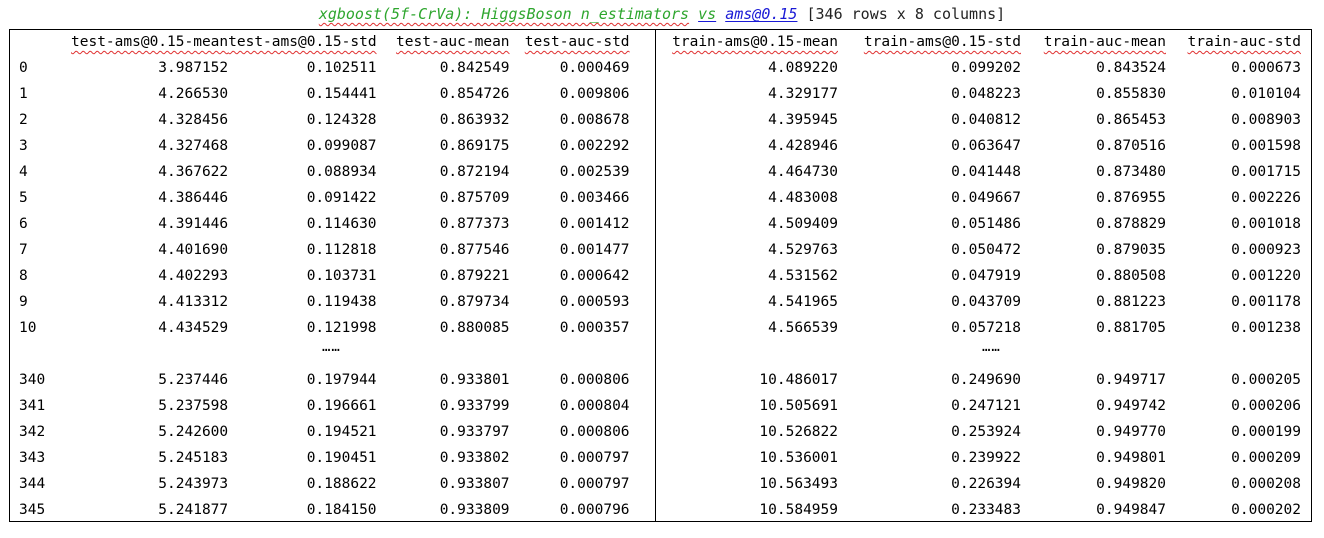 The image size is (1324, 538). What do you see at coordinates (193, 94) in the screenshot?
I see `table-cell: 4.266530` at bounding box center [193, 94].